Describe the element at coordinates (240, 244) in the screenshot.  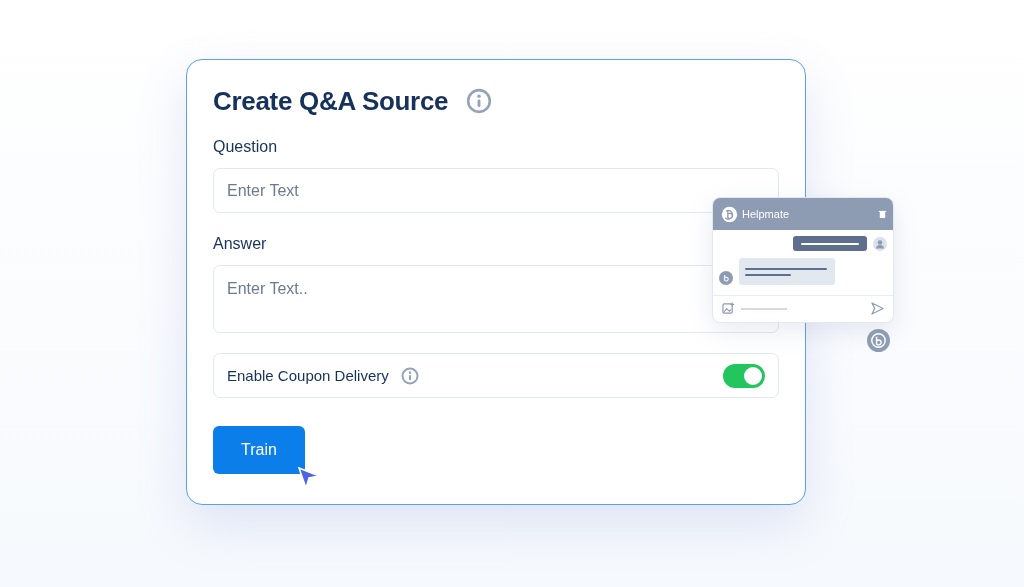
I see `field-label: Answer` at that location.